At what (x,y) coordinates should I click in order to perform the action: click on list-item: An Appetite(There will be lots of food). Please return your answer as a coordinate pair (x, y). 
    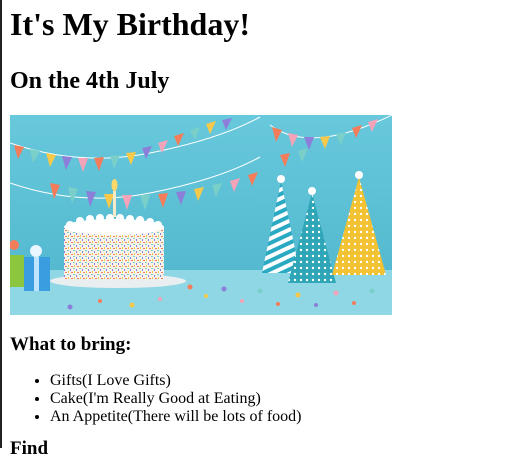
    Looking at the image, I should click on (280, 417).